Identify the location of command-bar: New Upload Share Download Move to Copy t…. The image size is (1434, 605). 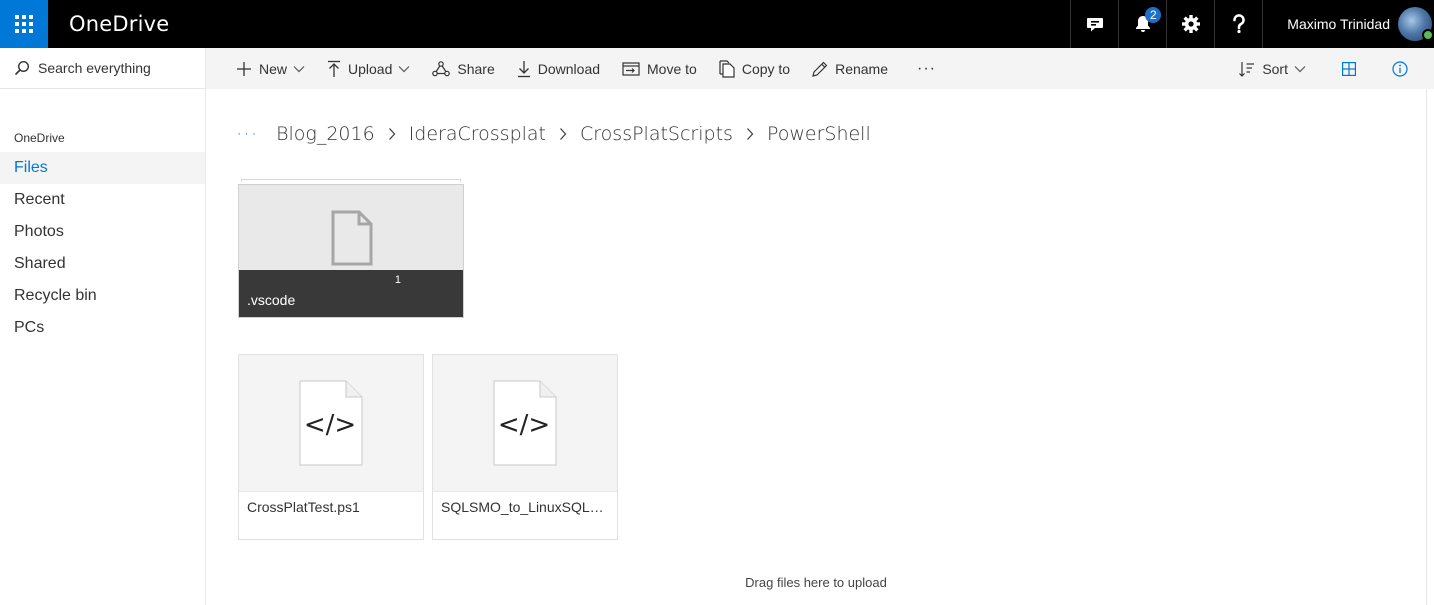
(820, 68).